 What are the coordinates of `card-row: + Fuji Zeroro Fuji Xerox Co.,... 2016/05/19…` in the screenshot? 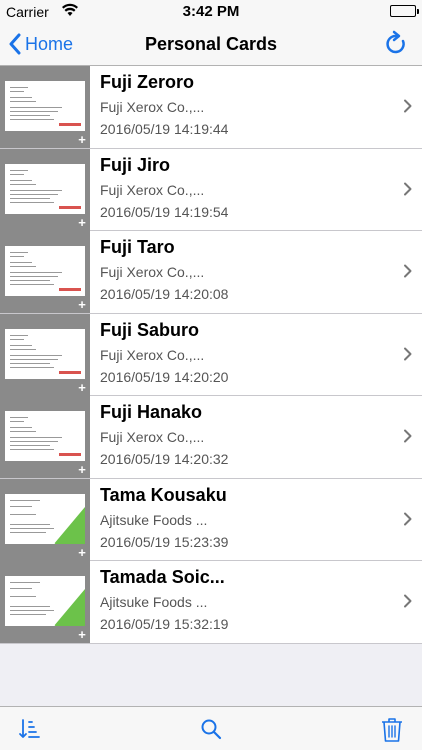 It's located at (211, 107).